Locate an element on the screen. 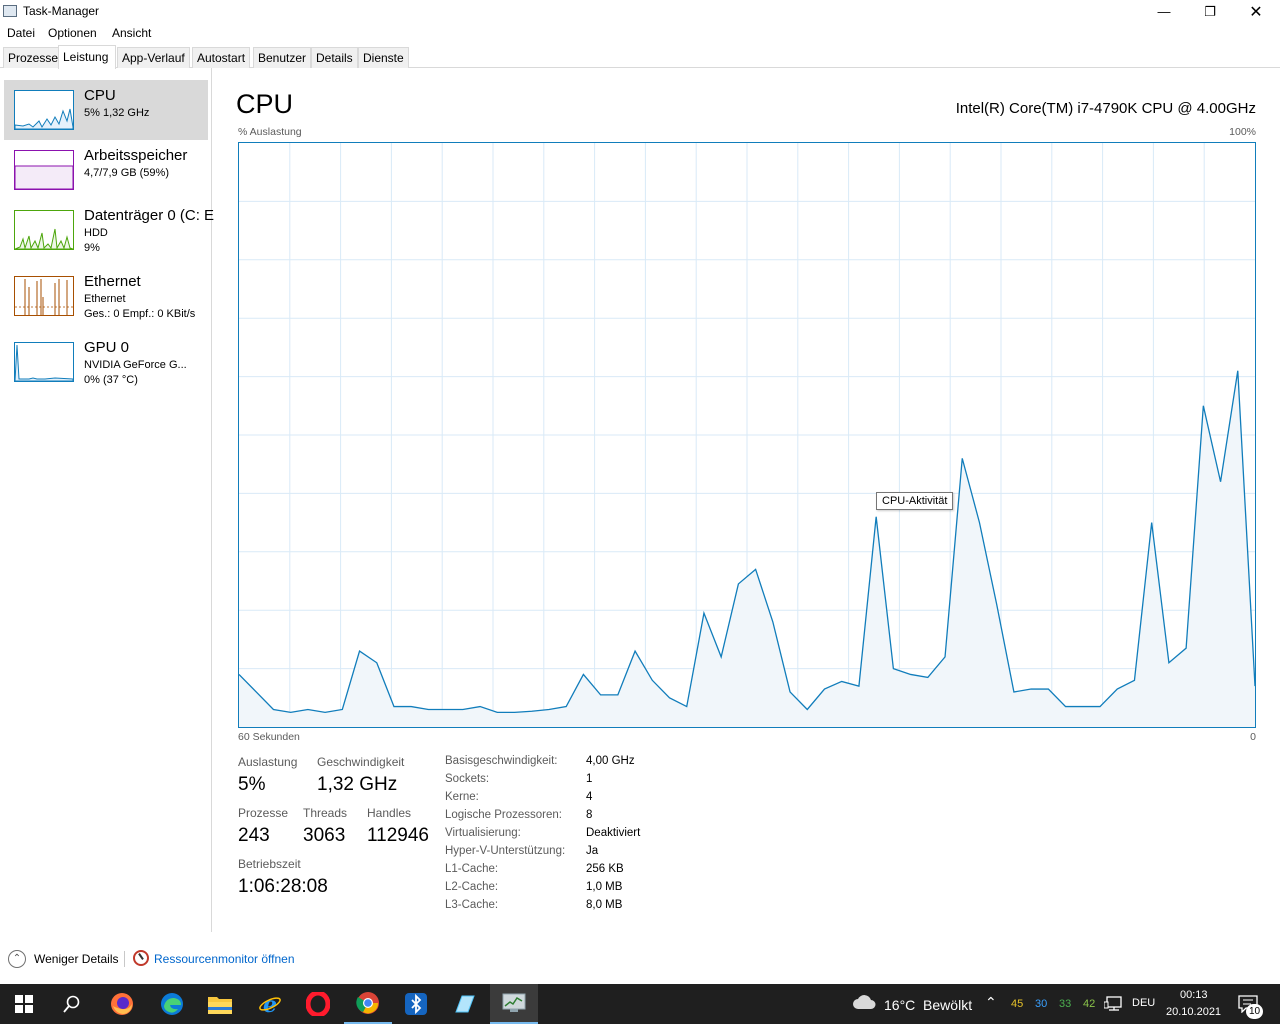 This screenshot has width=1280, height=1024. memory-mini-graph is located at coordinates (44, 170).